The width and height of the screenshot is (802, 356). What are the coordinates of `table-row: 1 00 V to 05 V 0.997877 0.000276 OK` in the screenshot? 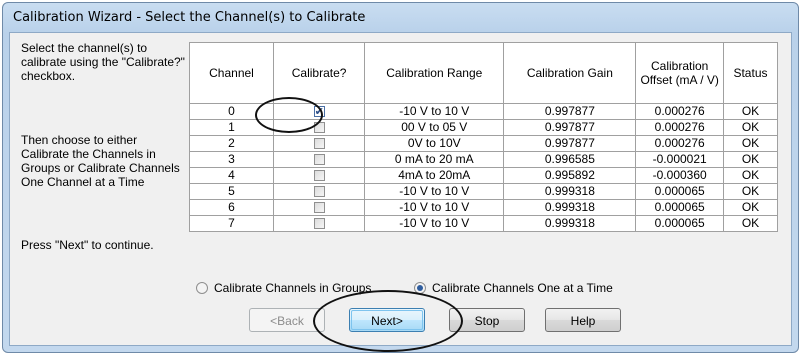 It's located at (484, 127).